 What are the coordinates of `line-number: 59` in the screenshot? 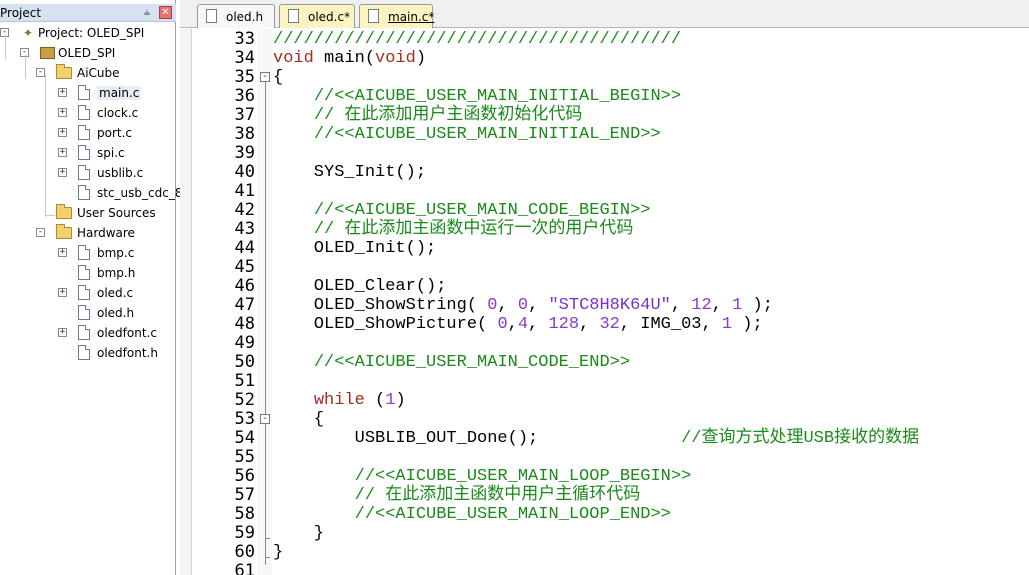 It's located at (244, 533).